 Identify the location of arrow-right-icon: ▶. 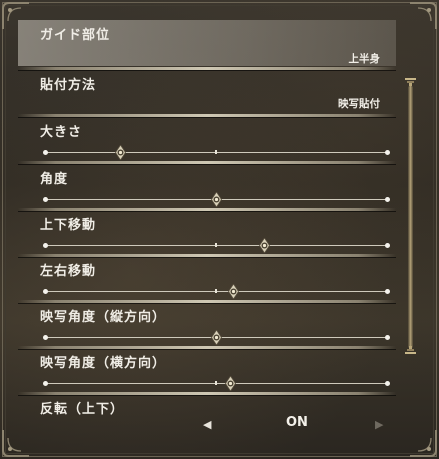
(379, 424).